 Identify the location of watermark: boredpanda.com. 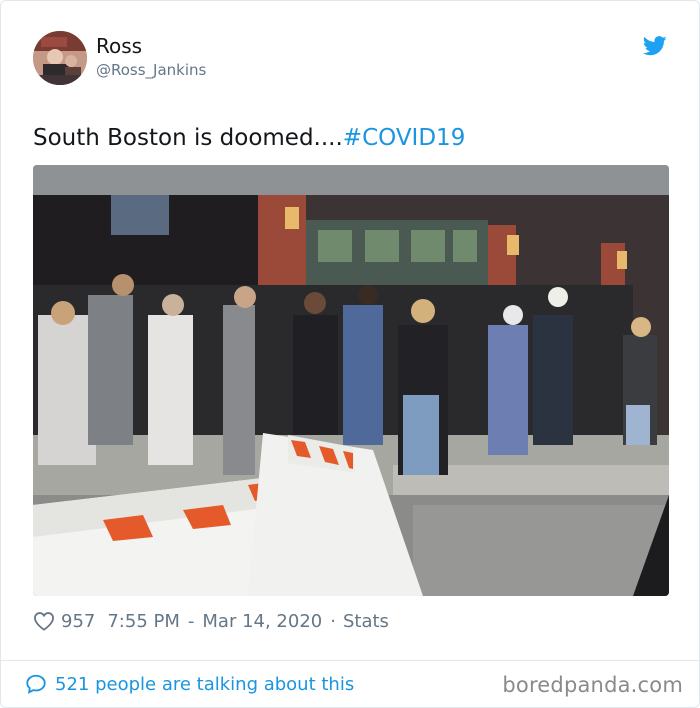
(592, 685).